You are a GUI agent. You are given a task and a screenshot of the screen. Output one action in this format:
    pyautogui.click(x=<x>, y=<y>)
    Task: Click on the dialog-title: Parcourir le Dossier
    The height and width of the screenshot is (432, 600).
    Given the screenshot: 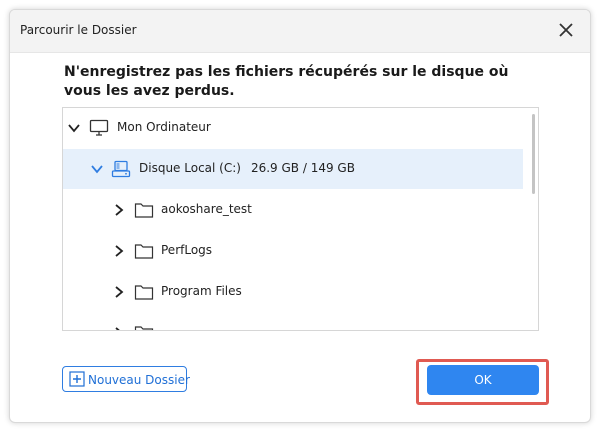 What is the action you would take?
    pyautogui.click(x=78, y=30)
    